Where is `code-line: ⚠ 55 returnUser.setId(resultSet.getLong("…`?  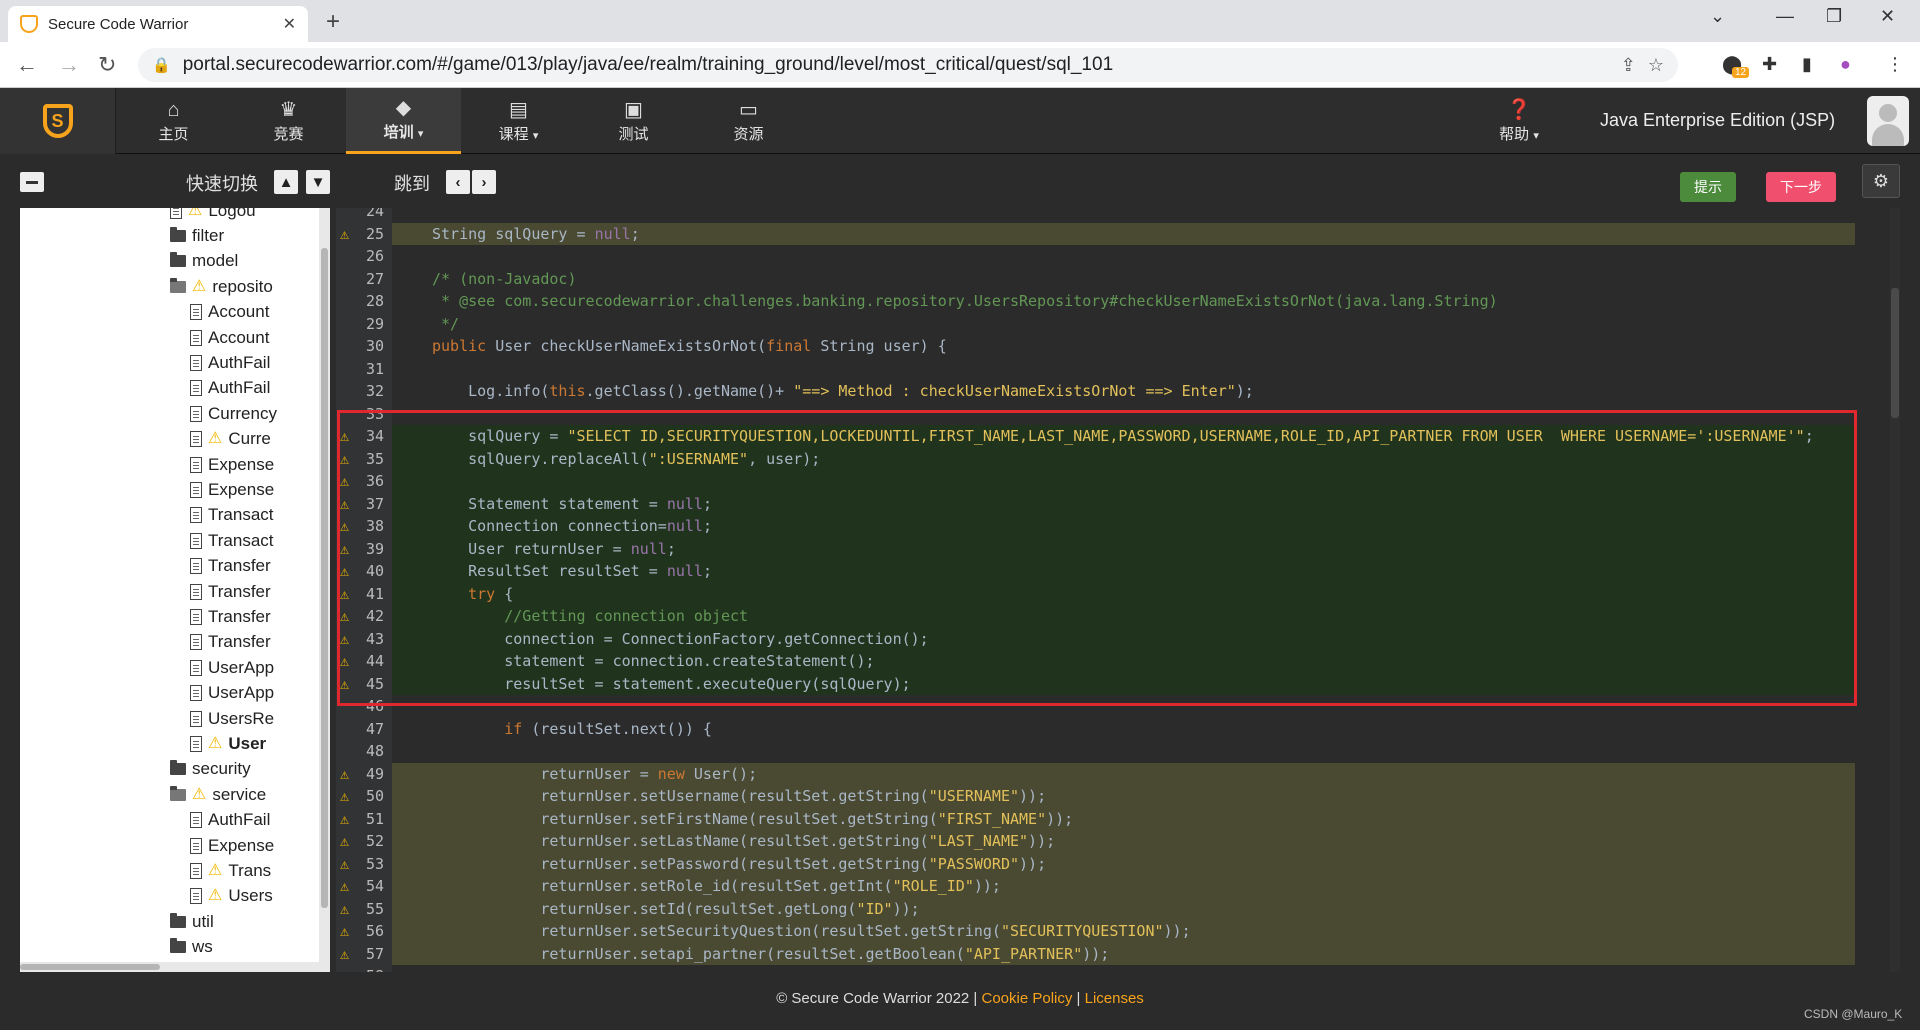
code-line: ⚠ 55 returnUser.setId(resultSet.getLong("… is located at coordinates (1096, 908).